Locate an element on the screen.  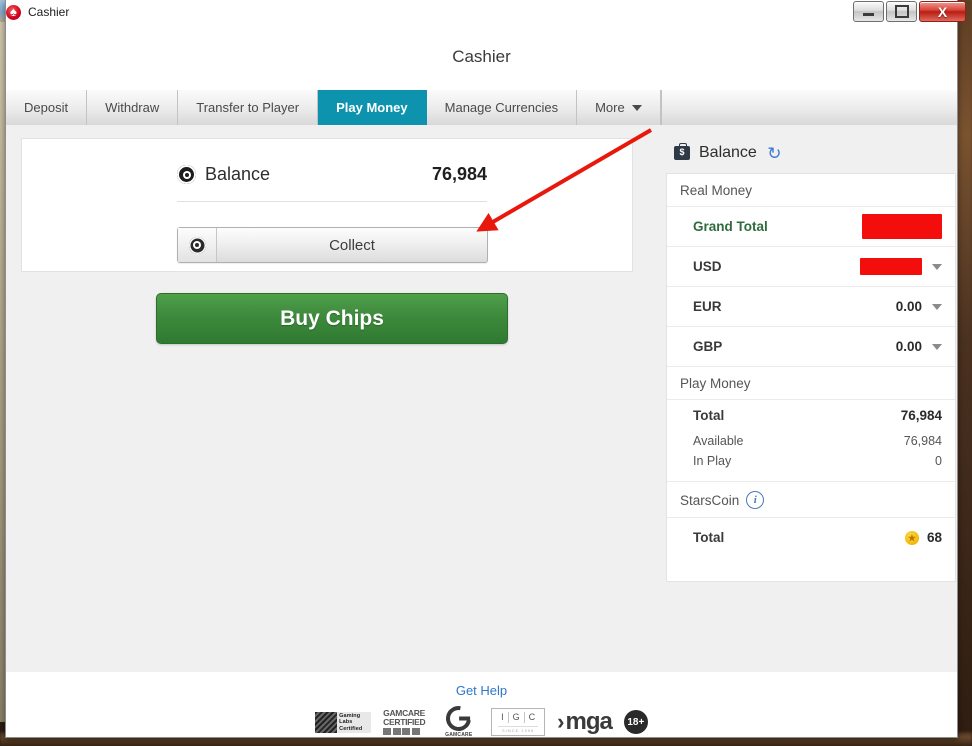
minimize-icon is located at coordinates (868, 14).